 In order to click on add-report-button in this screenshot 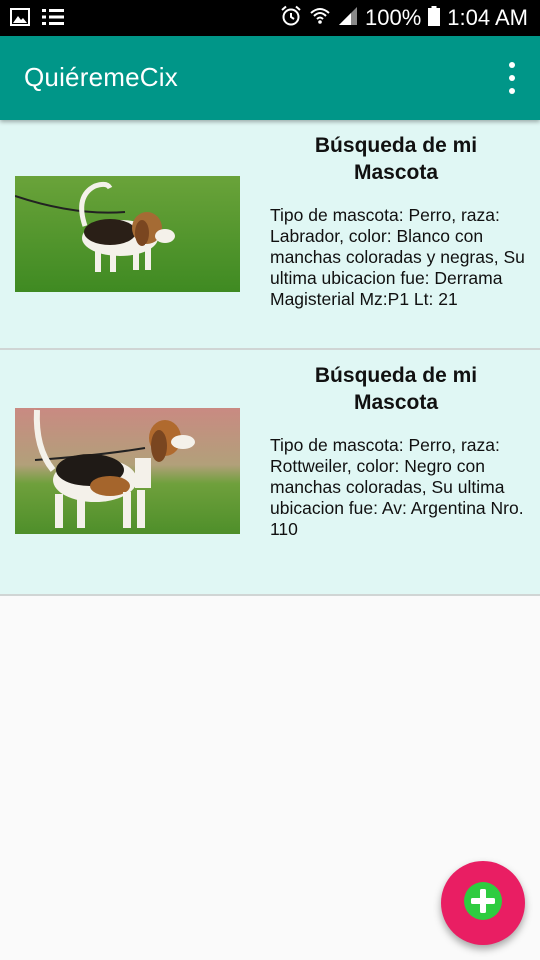, I will do `click(483, 903)`.